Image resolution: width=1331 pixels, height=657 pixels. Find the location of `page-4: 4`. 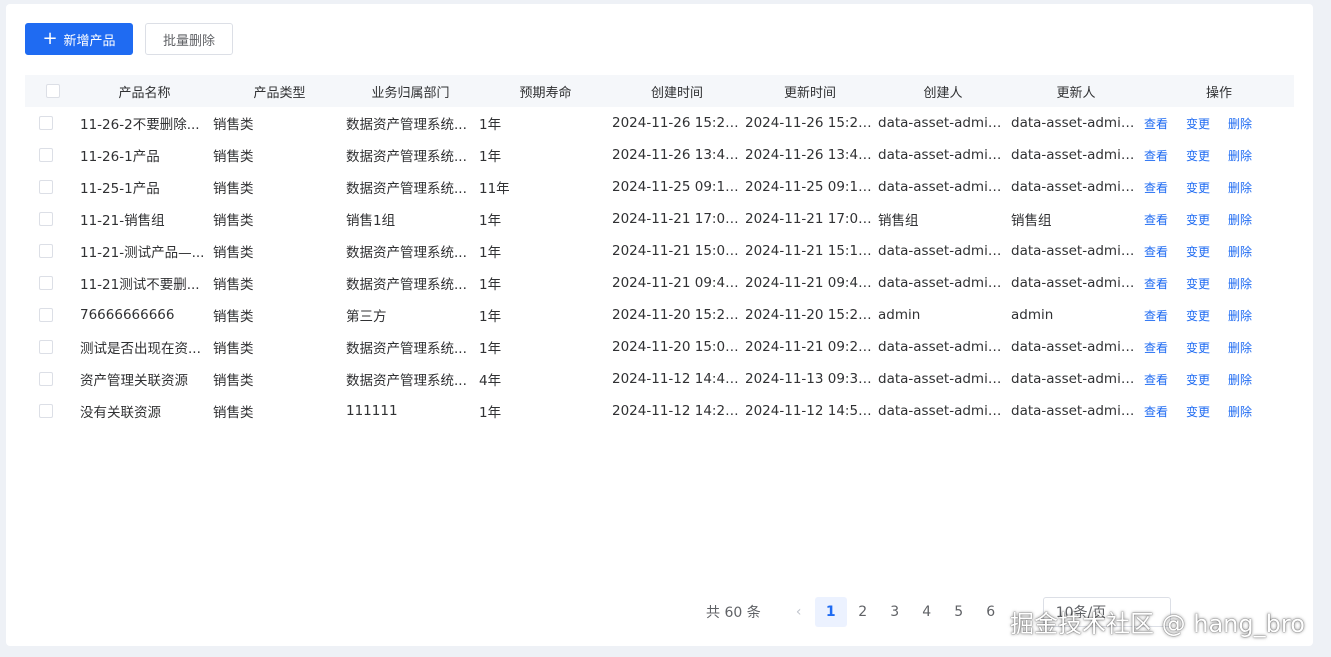

page-4: 4 is located at coordinates (927, 612).